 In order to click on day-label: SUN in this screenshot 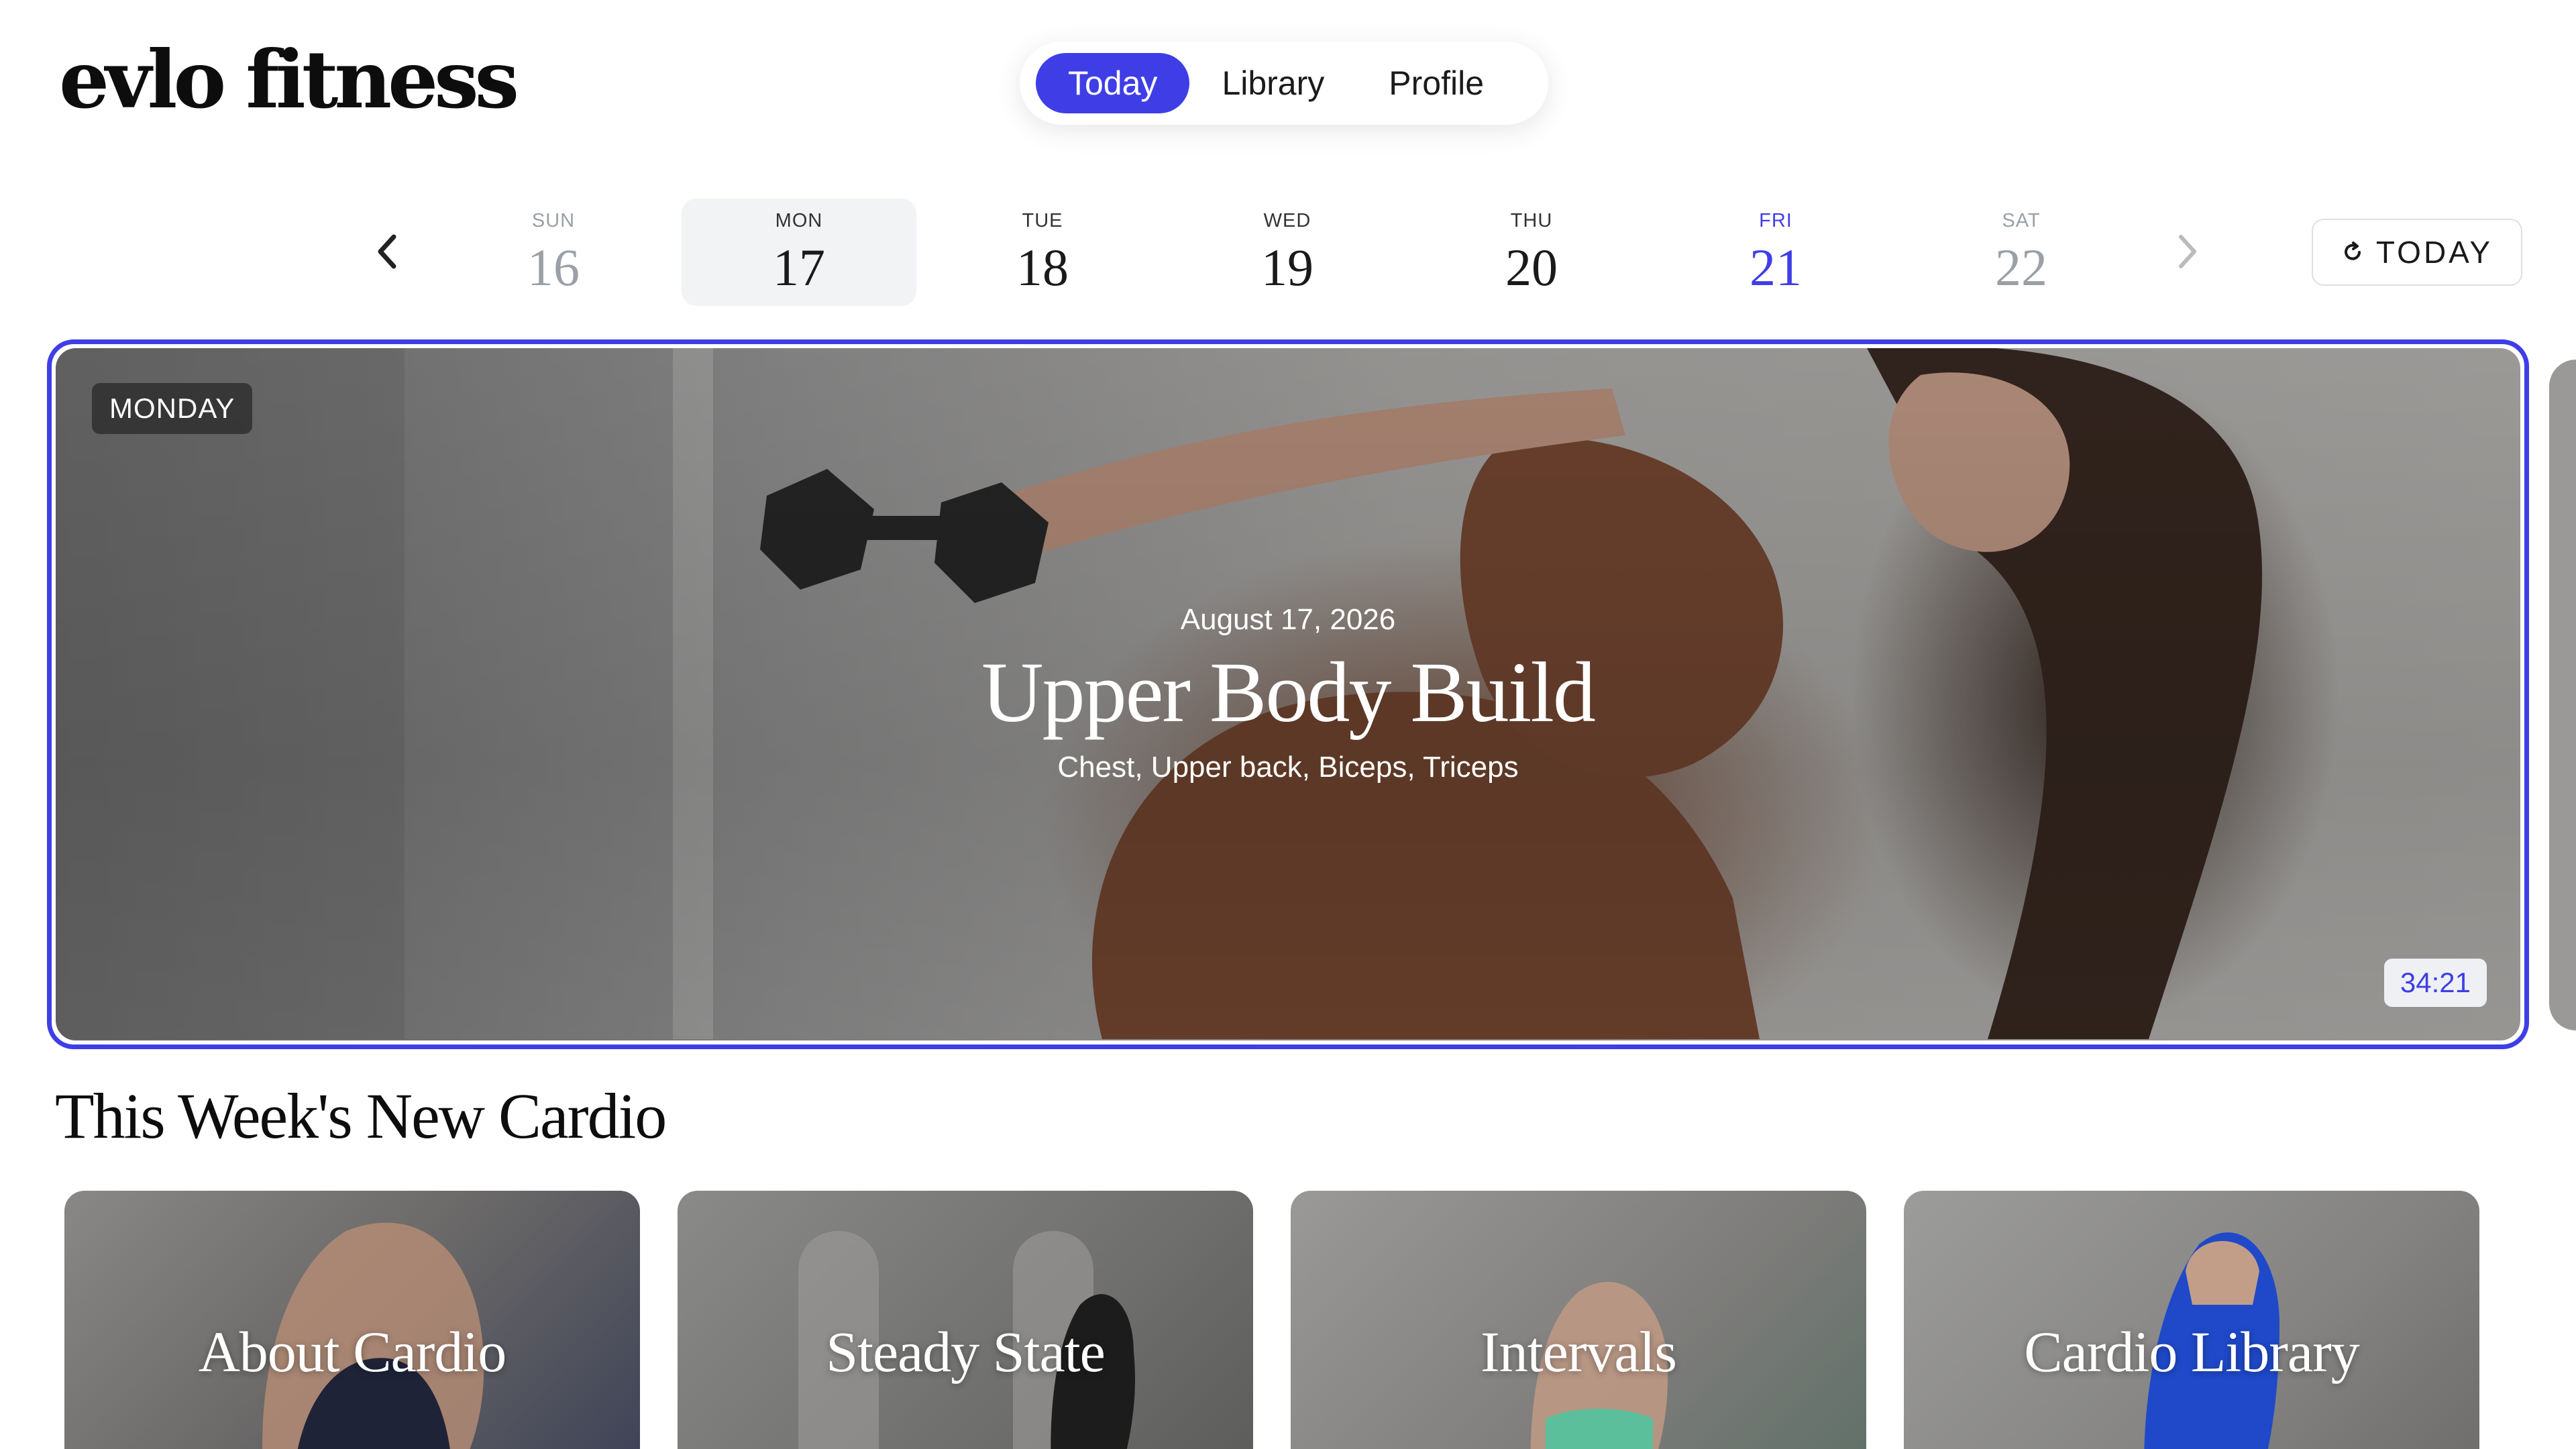, I will do `click(553, 220)`.